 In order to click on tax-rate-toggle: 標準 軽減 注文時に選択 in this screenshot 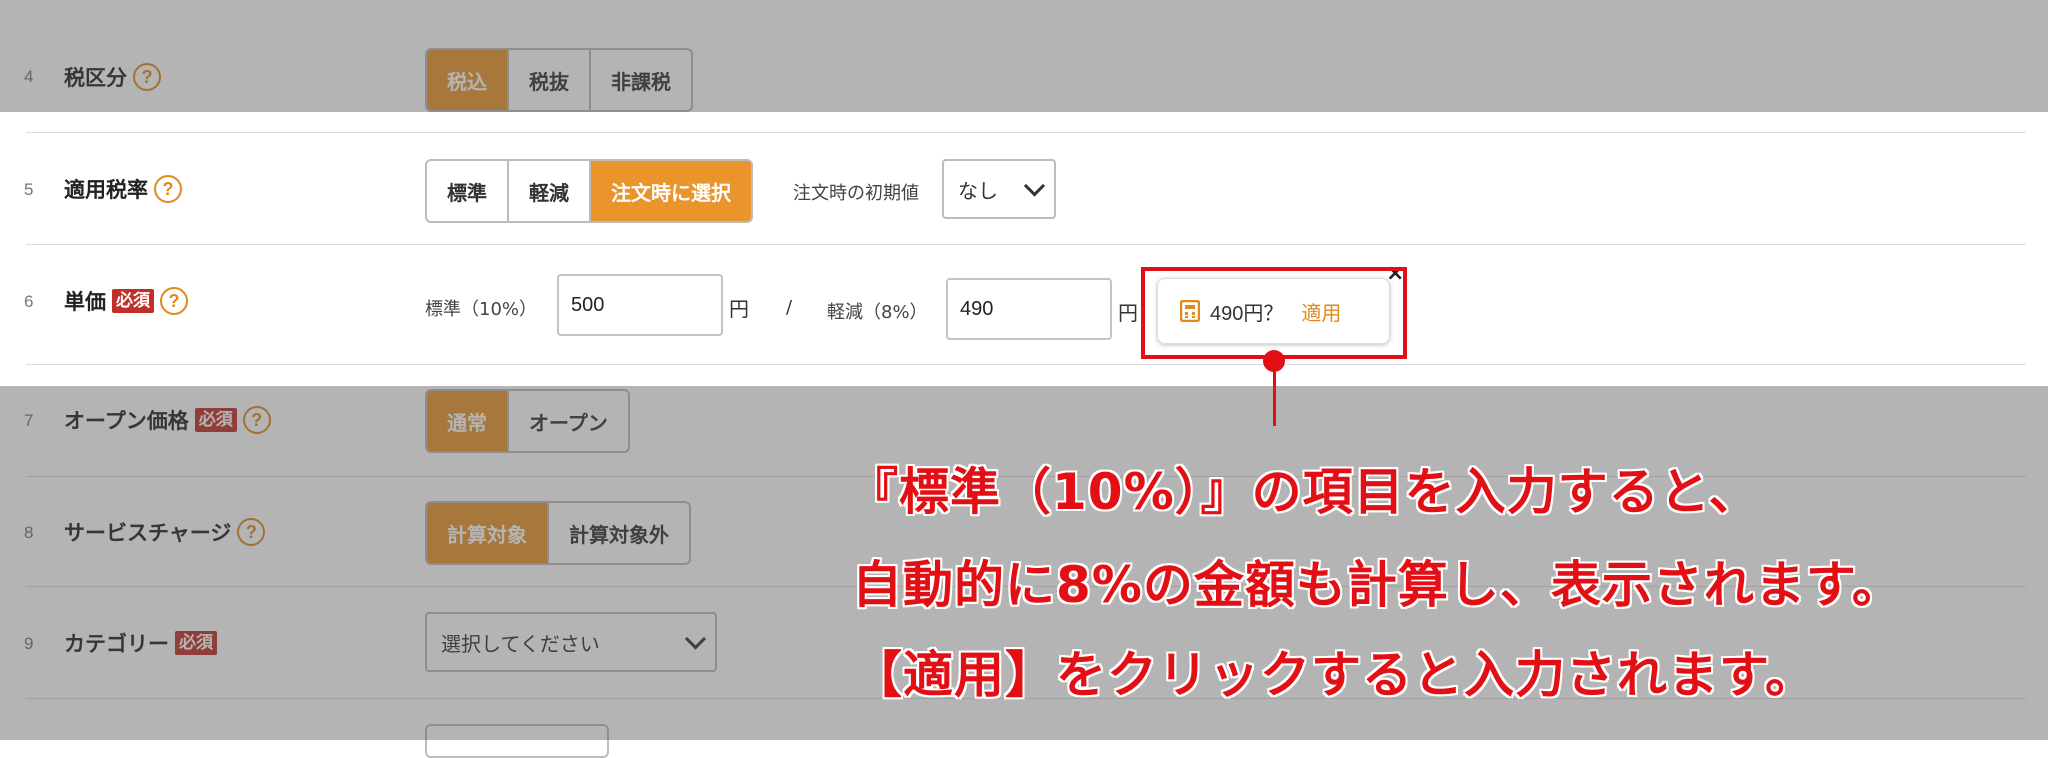, I will do `click(589, 191)`.